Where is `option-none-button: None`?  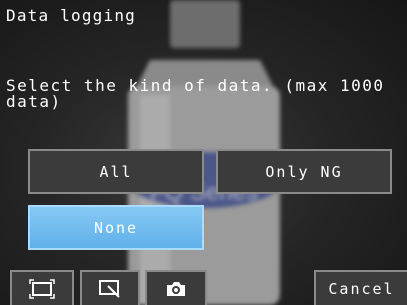
option-none-button: None is located at coordinates (116, 227).